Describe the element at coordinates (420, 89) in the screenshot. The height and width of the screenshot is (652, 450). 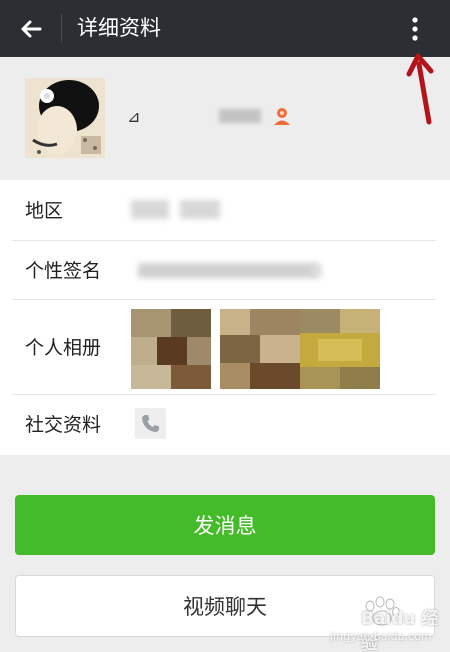
I see `annotation-arrow-icon` at that location.